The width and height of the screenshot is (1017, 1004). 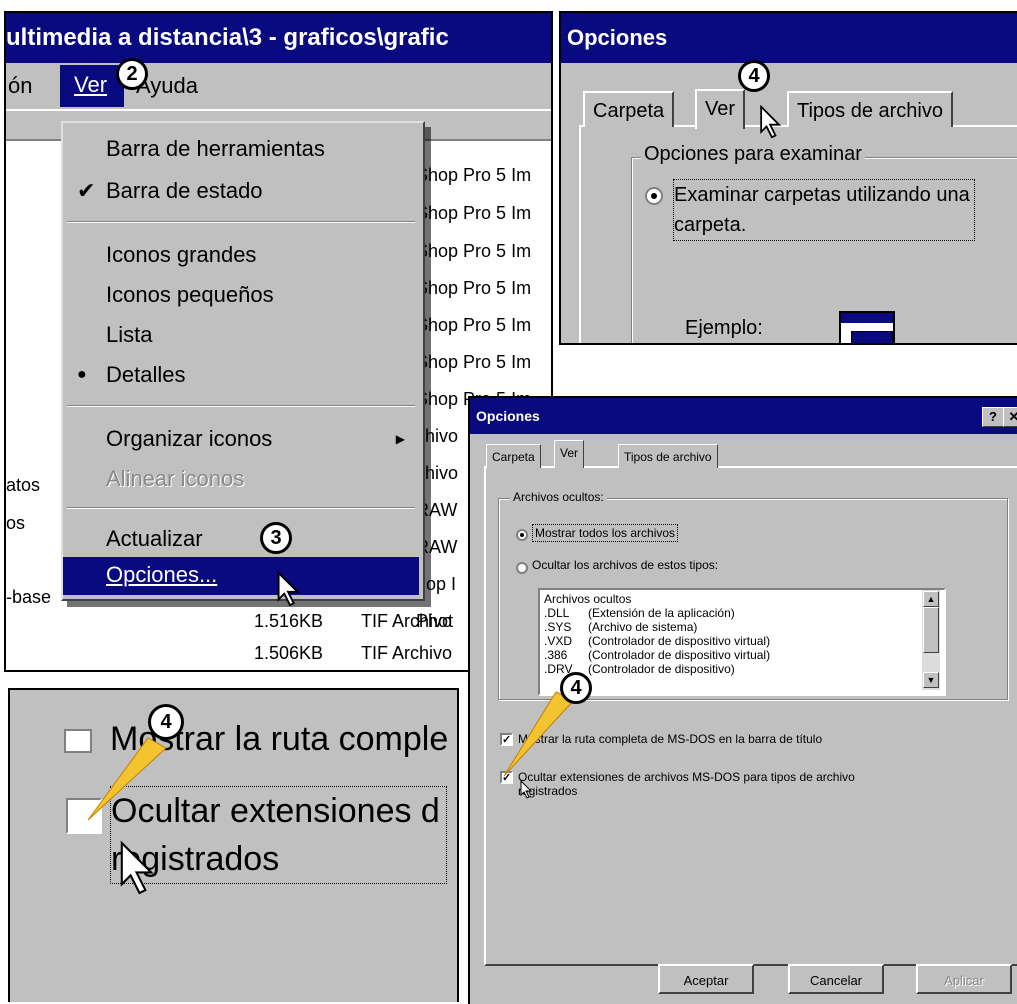 I want to click on options-dialog-titlebar: Opciones, so click(x=743, y=416).